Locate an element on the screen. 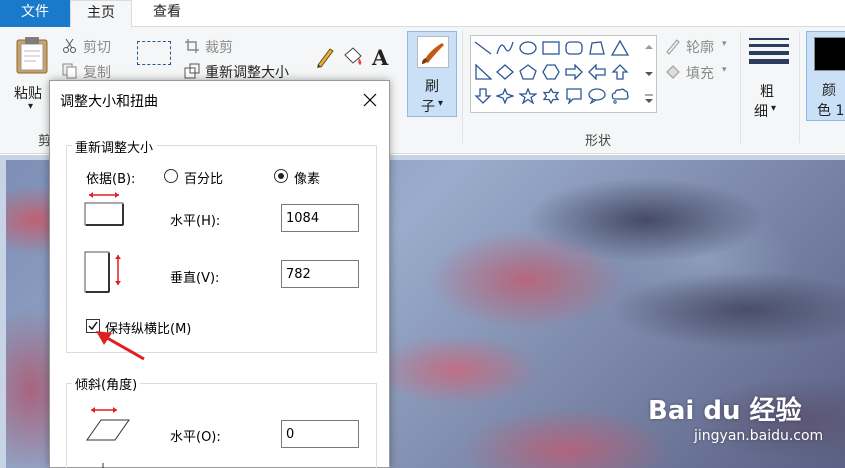 Image resolution: width=845 pixels, height=468 pixels. five-point-star-shape-icon is located at coordinates (528, 96).